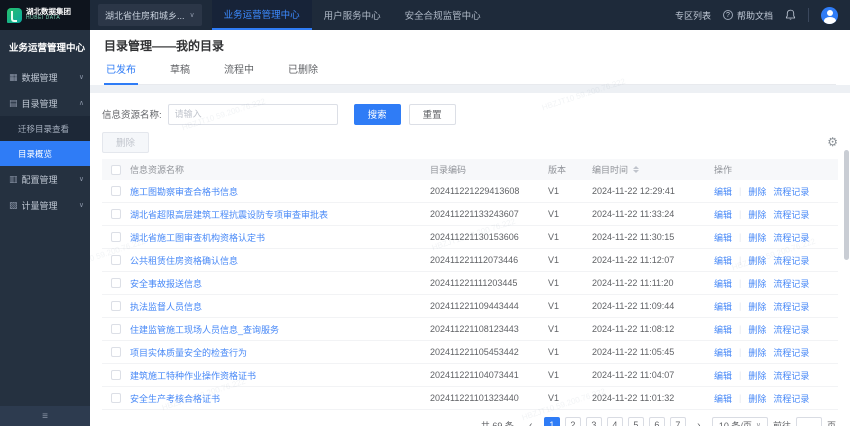  Describe the element at coordinates (45, 77) in the screenshot. I see `sidebar-item-data-management: ▦ 数据管理 ∨` at that location.